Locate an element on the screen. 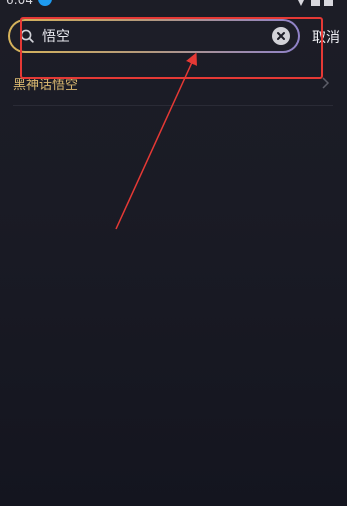  status-time: 6:04 is located at coordinates (19, 3).